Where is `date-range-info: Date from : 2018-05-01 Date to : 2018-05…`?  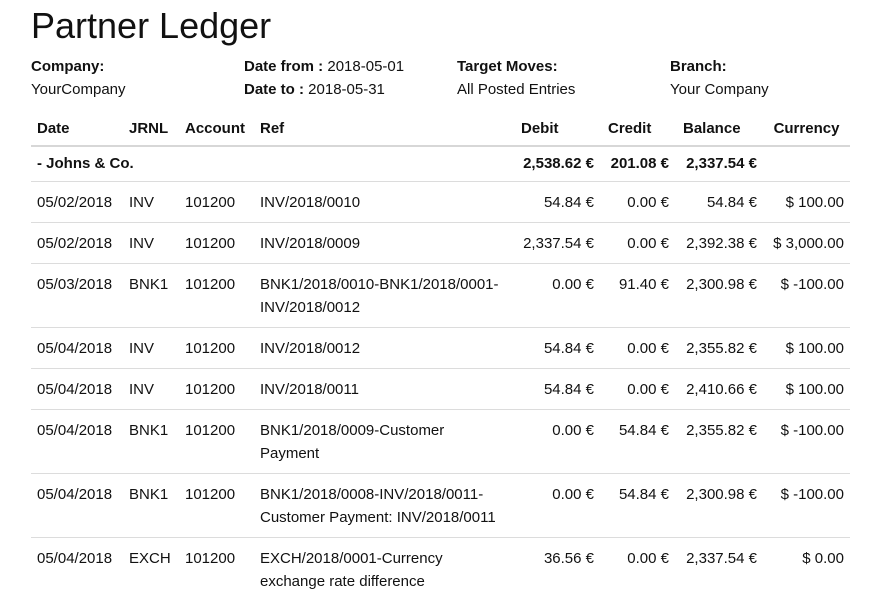
date-range-info: Date from : 2018-05-01 Date to : 2018-05… is located at coordinates (324, 78).